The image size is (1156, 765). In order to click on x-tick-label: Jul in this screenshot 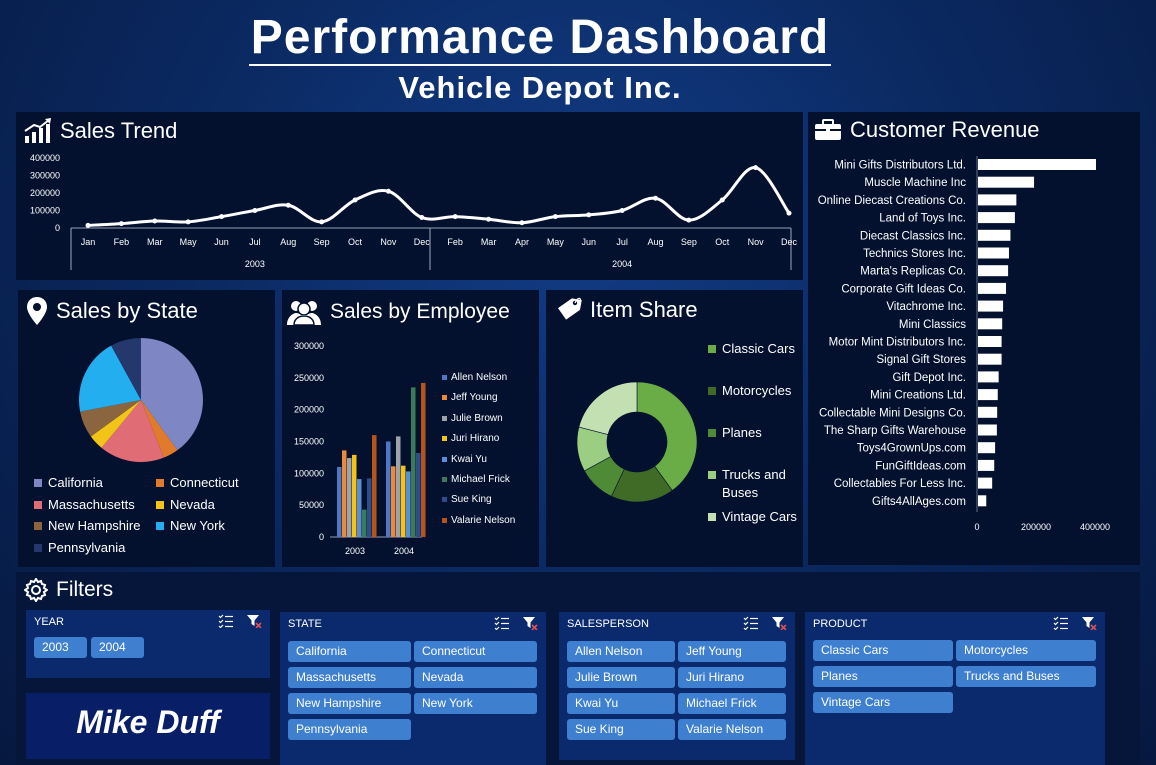, I will do `click(255, 242)`.